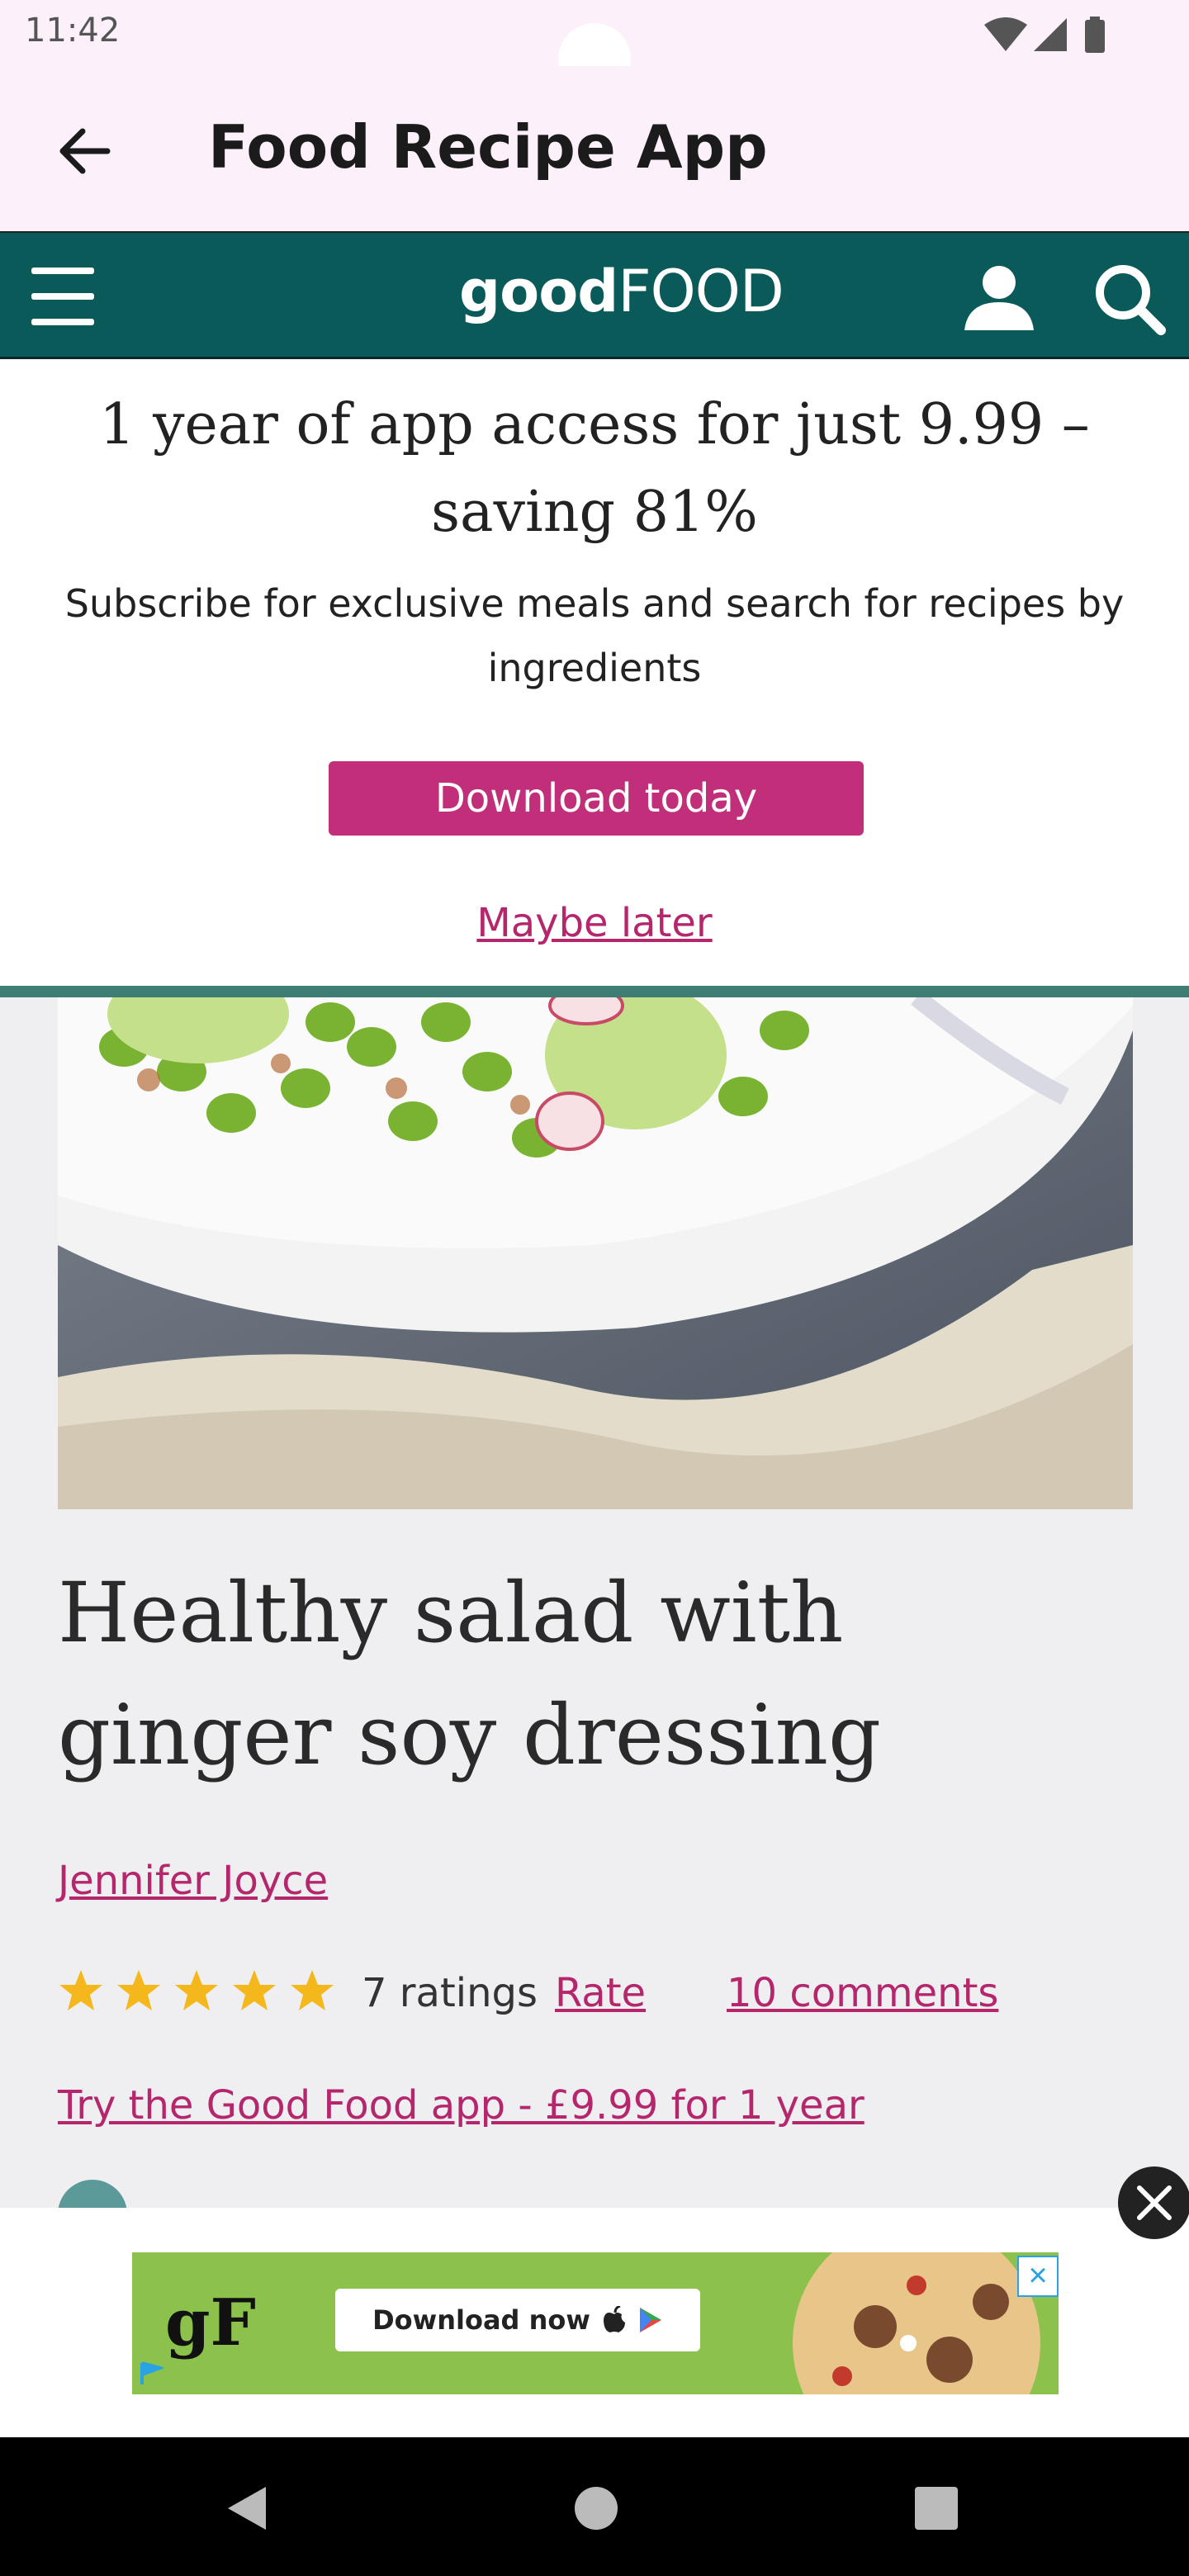 The height and width of the screenshot is (2576, 1189). I want to click on ad-download-label: Download now, so click(481, 2320).